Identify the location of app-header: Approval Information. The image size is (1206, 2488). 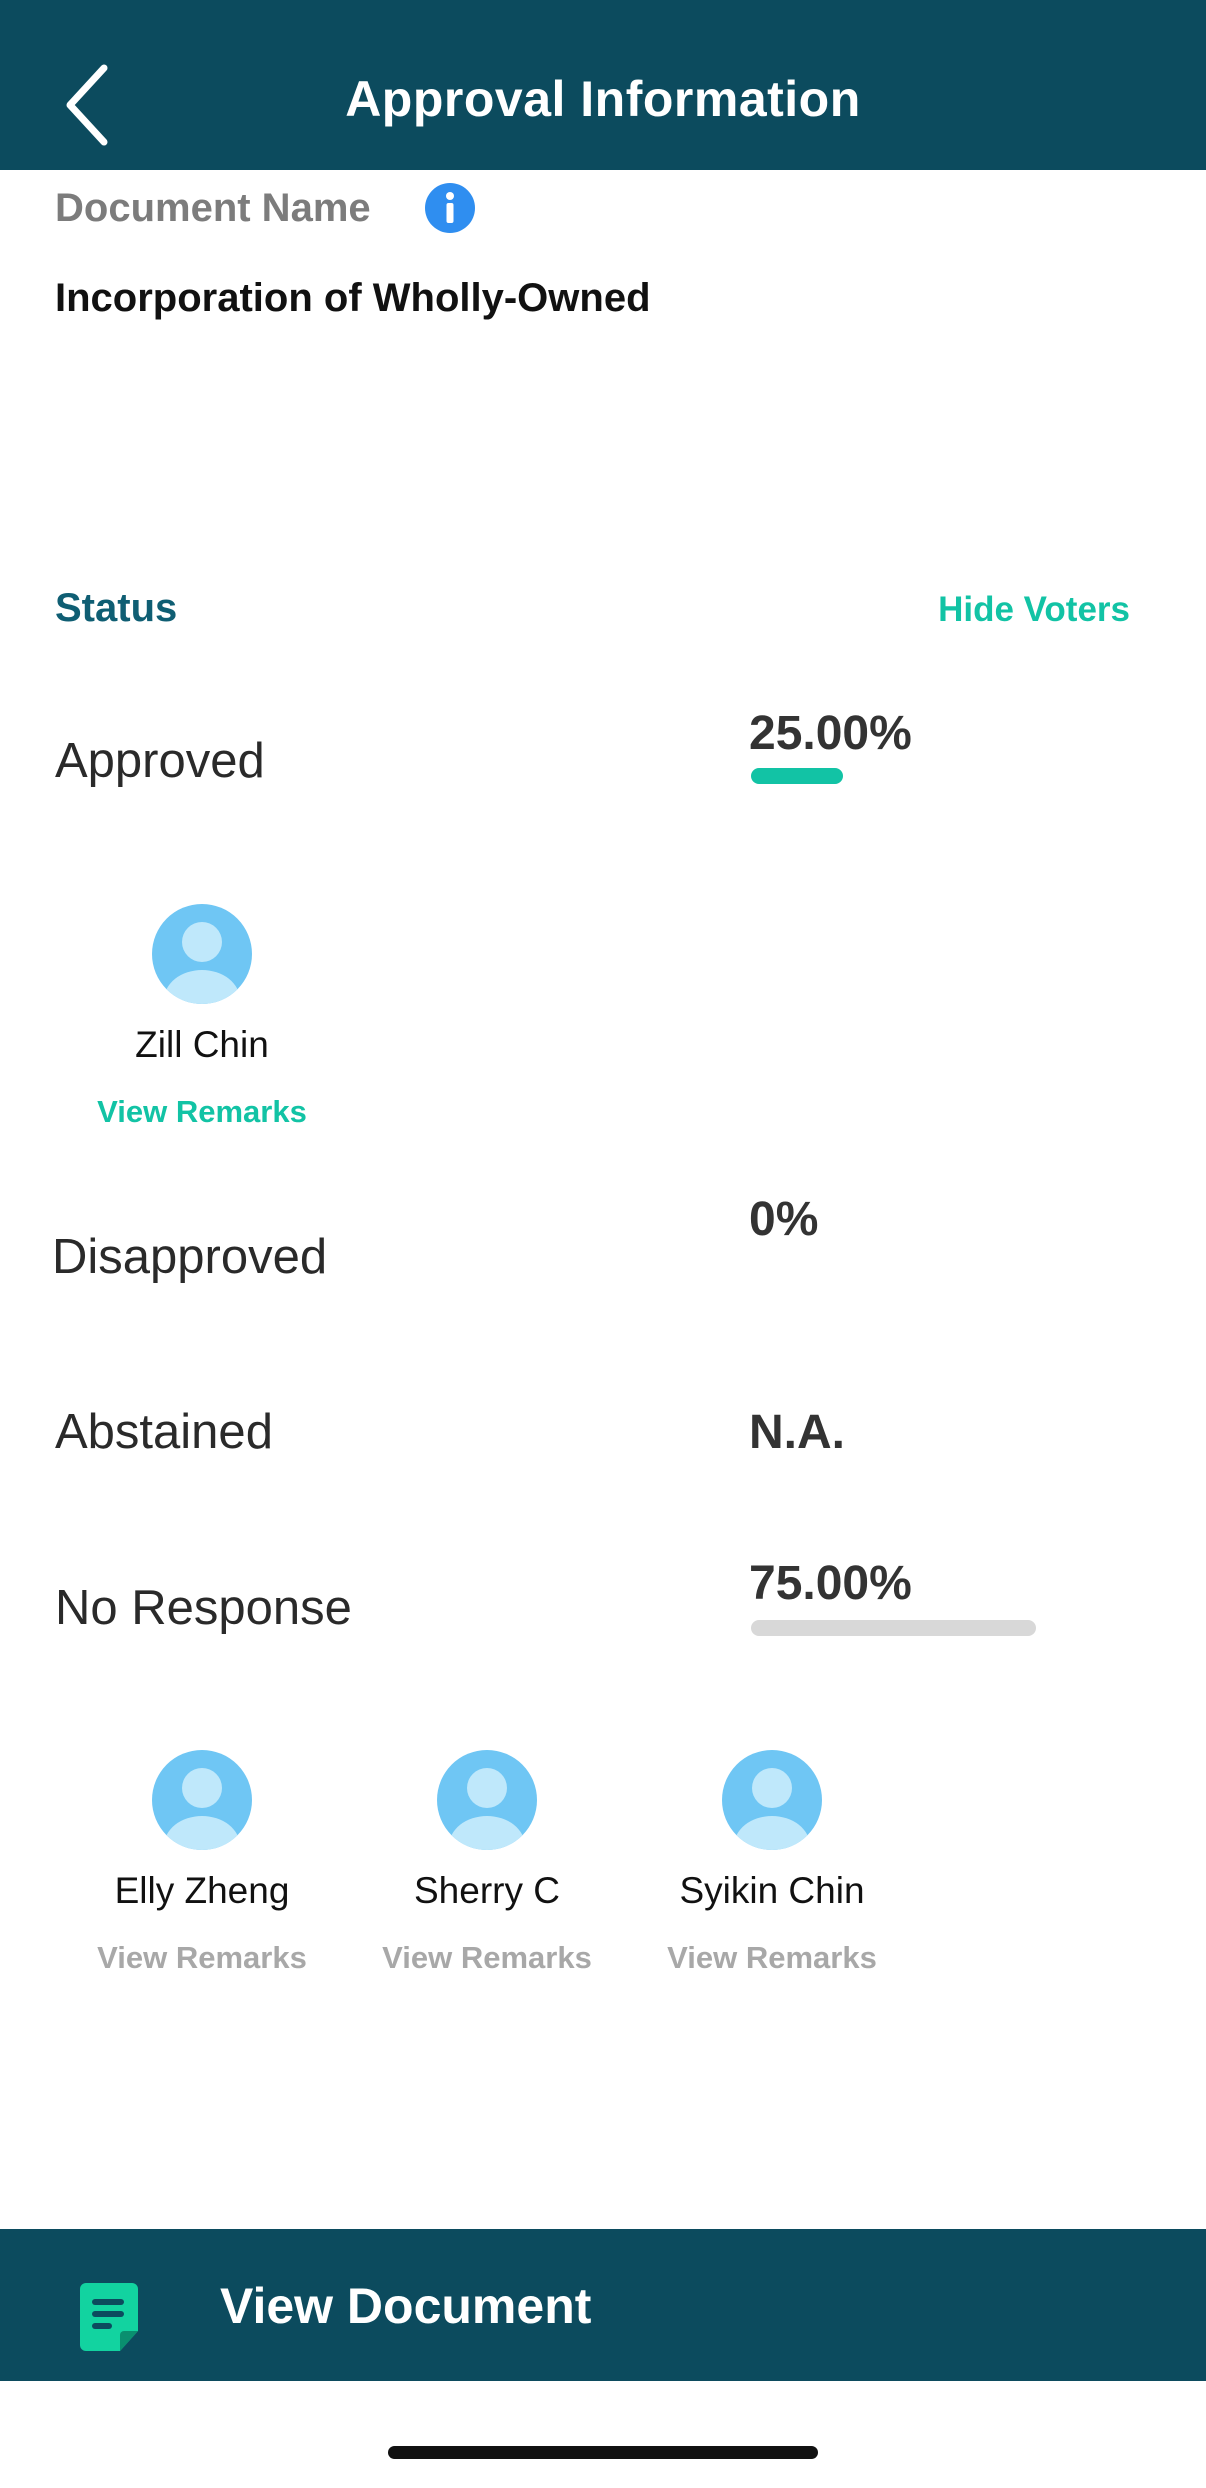
(603, 85).